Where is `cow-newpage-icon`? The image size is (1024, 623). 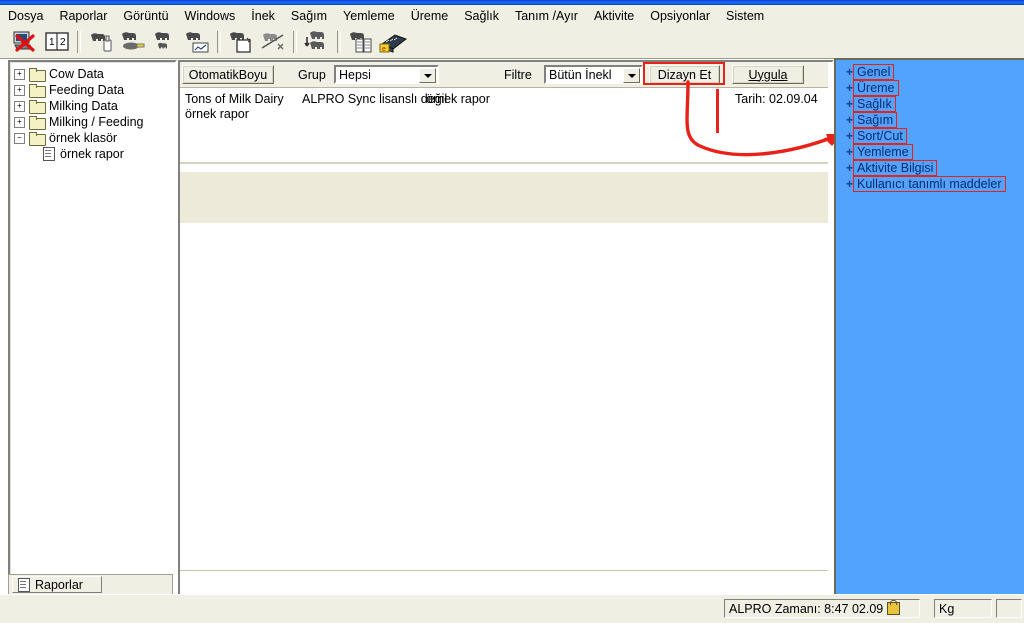 cow-newpage-icon is located at coordinates (241, 42).